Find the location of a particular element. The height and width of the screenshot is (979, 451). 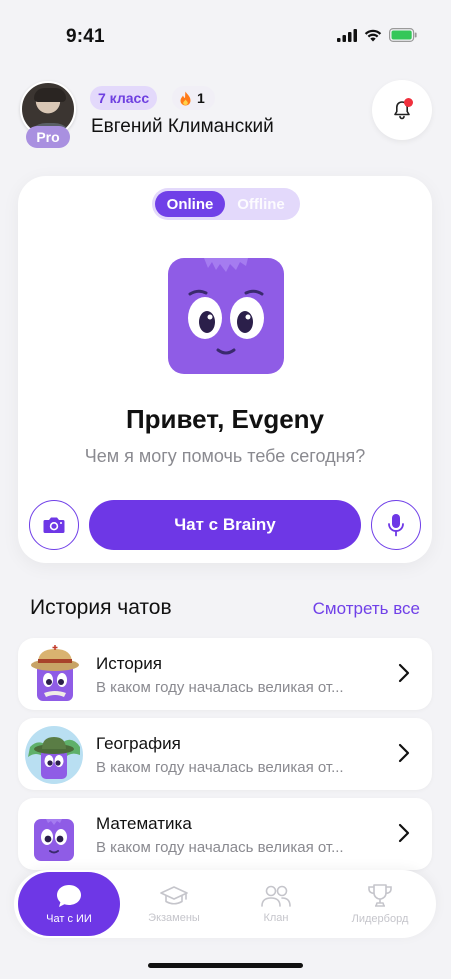

signal-icon is located at coordinates (347, 35).